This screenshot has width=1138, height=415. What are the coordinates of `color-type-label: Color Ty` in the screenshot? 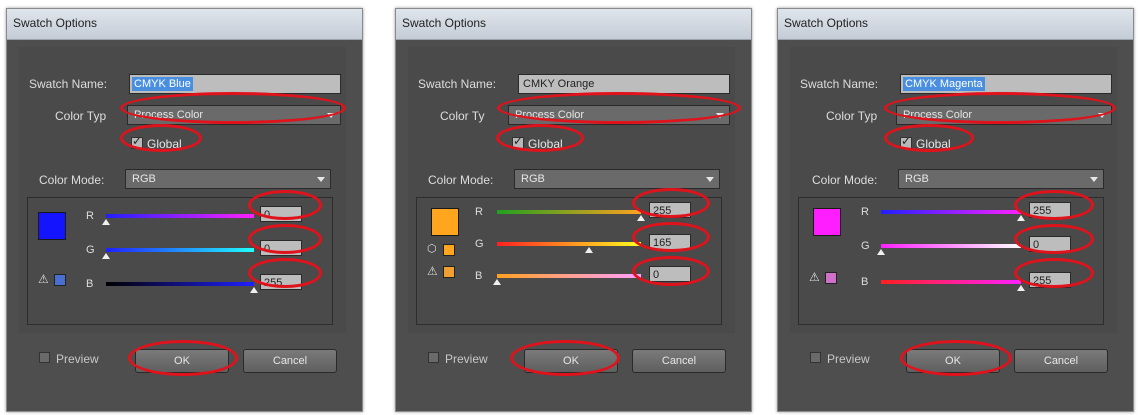 It's located at (462, 116).